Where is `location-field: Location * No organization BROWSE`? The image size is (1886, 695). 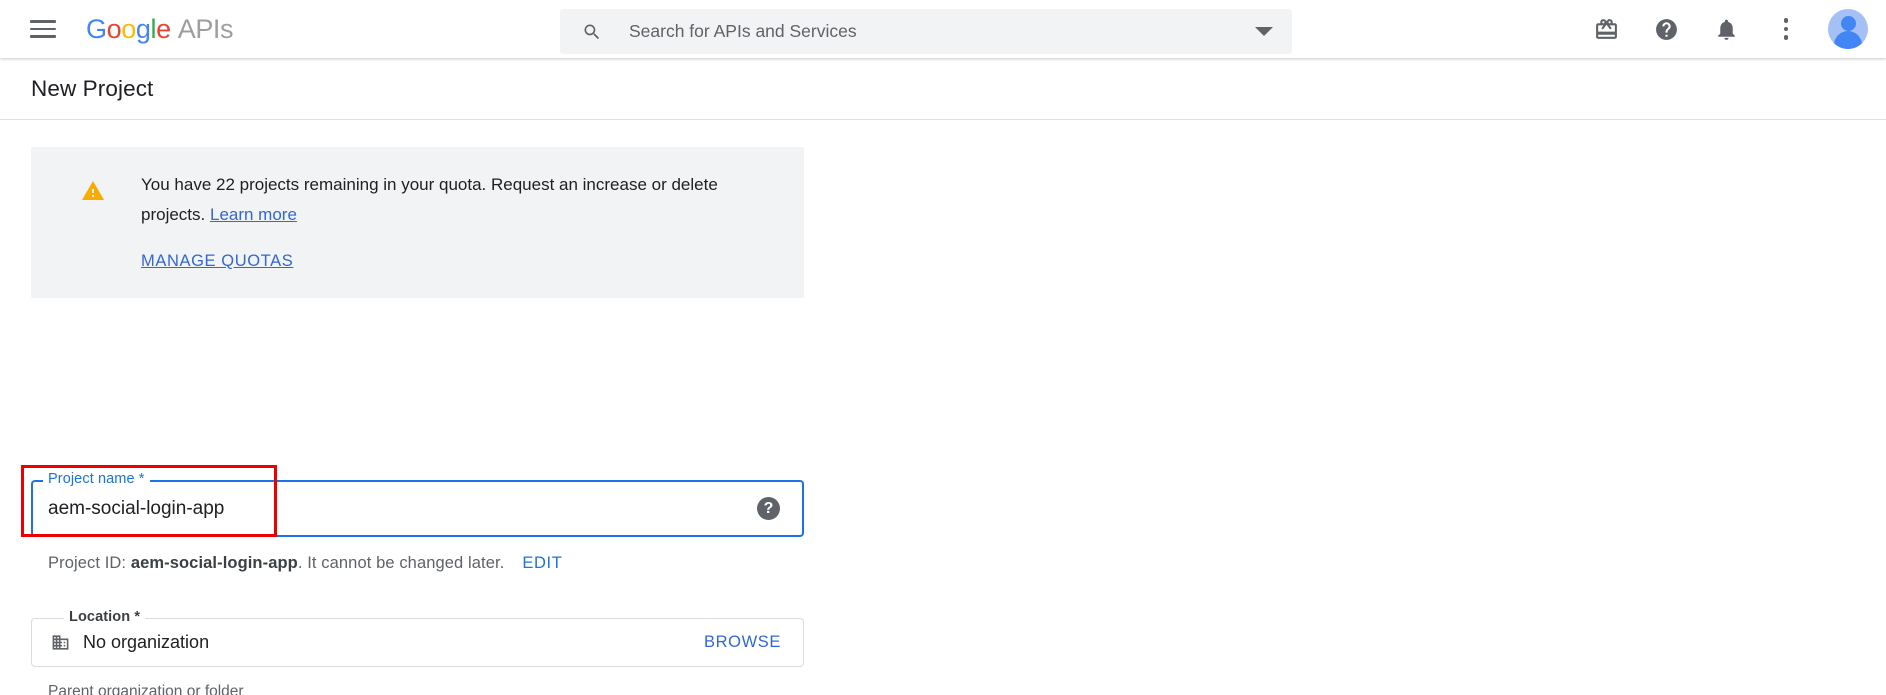
location-field: Location * No organization BROWSE is located at coordinates (417, 638).